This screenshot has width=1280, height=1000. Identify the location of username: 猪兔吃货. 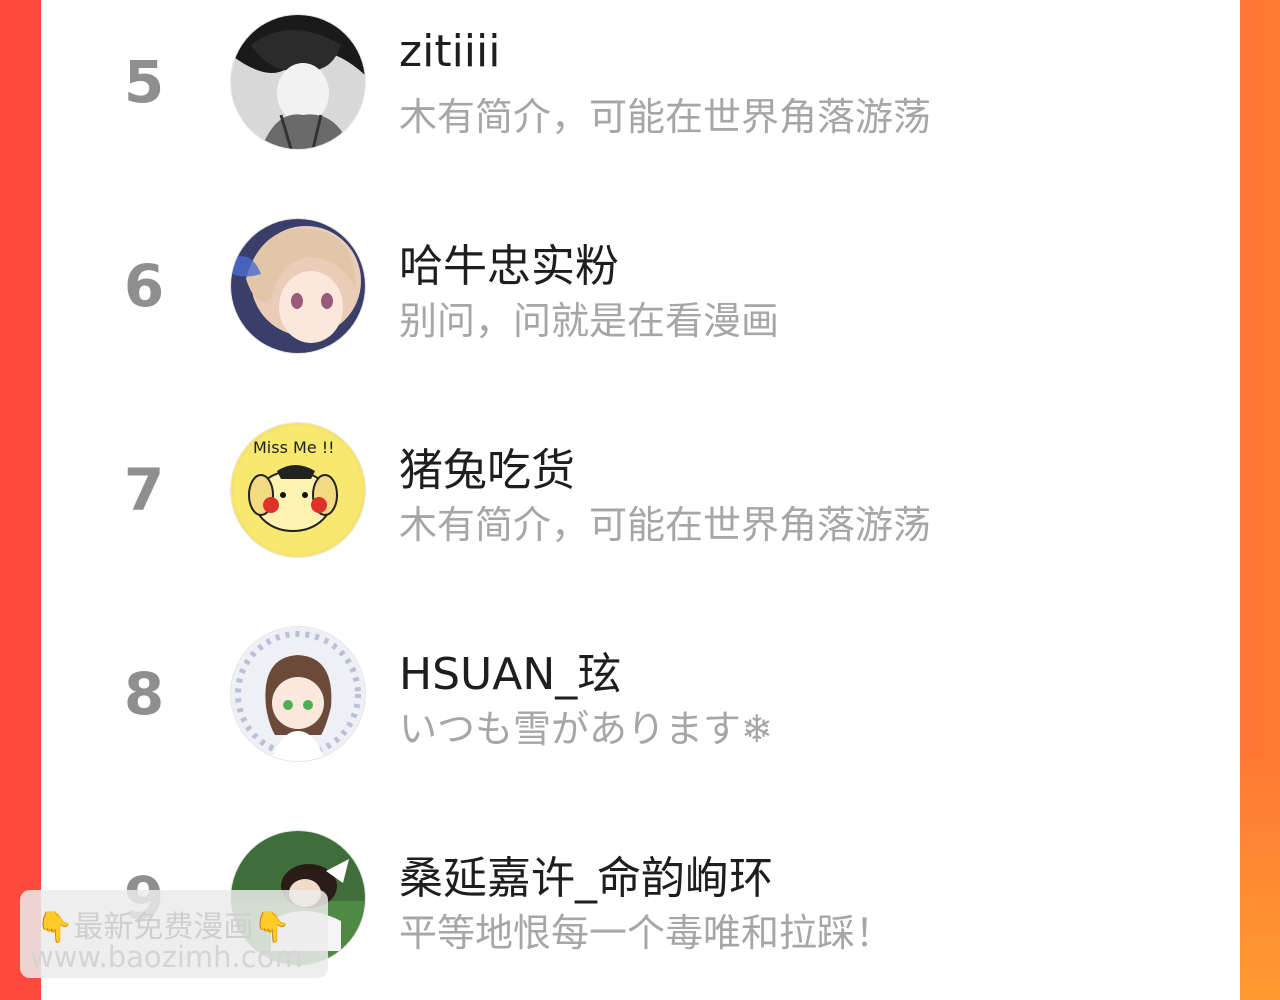
(487, 466).